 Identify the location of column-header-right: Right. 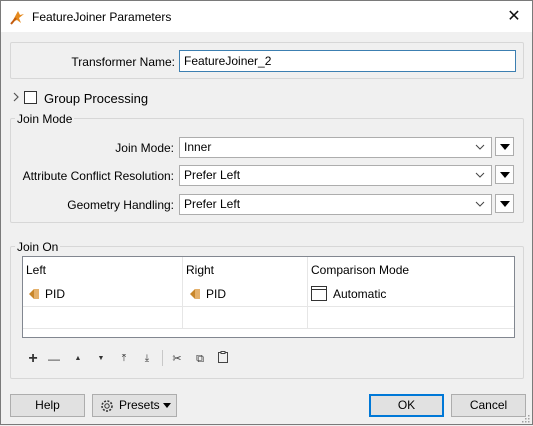
(245, 270).